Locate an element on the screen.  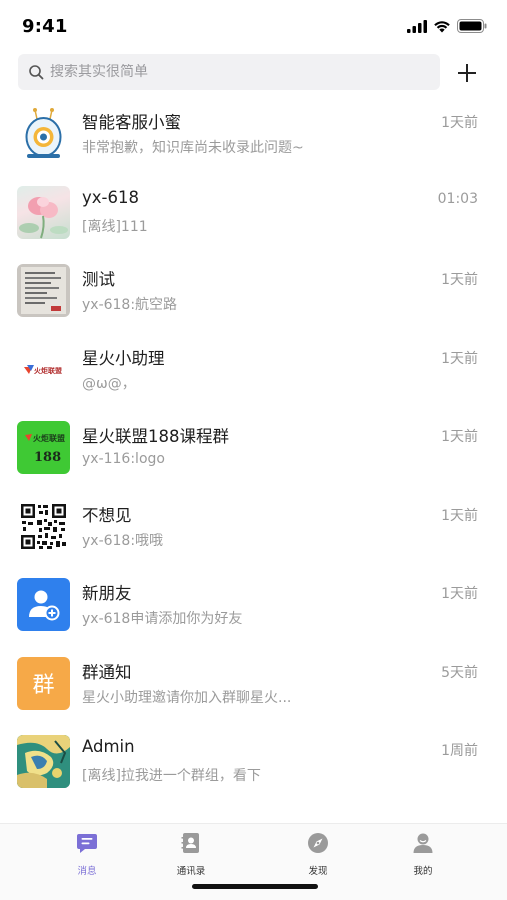
conversation-item: yx-618 [离线]111 01:03 is located at coordinates (253, 210).